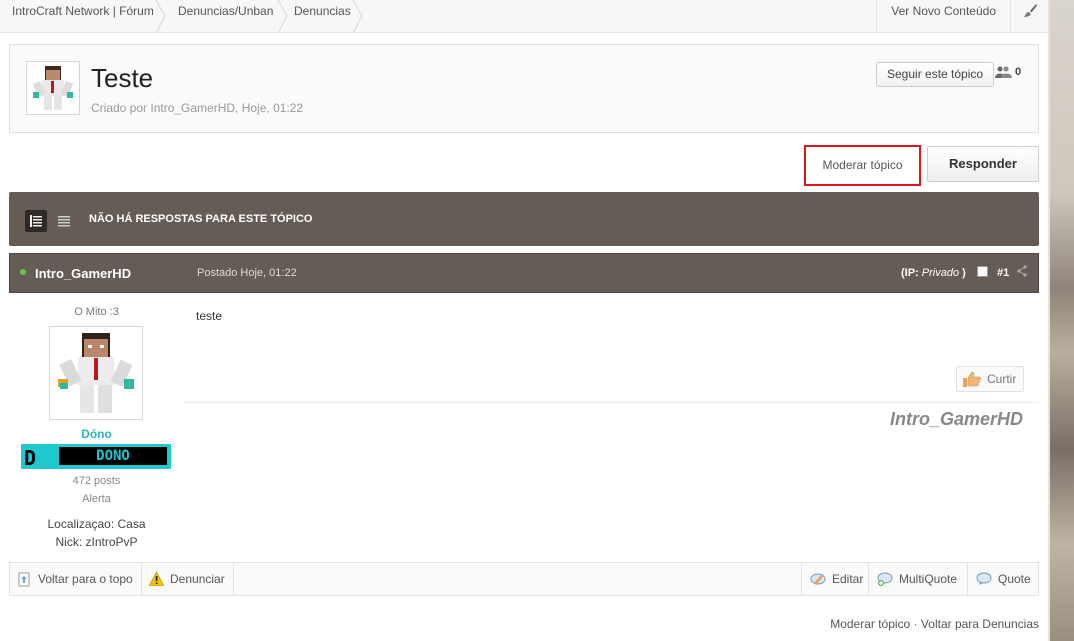 The image size is (1074, 641). Describe the element at coordinates (1003, 273) in the screenshot. I see `post-number: #1` at that location.